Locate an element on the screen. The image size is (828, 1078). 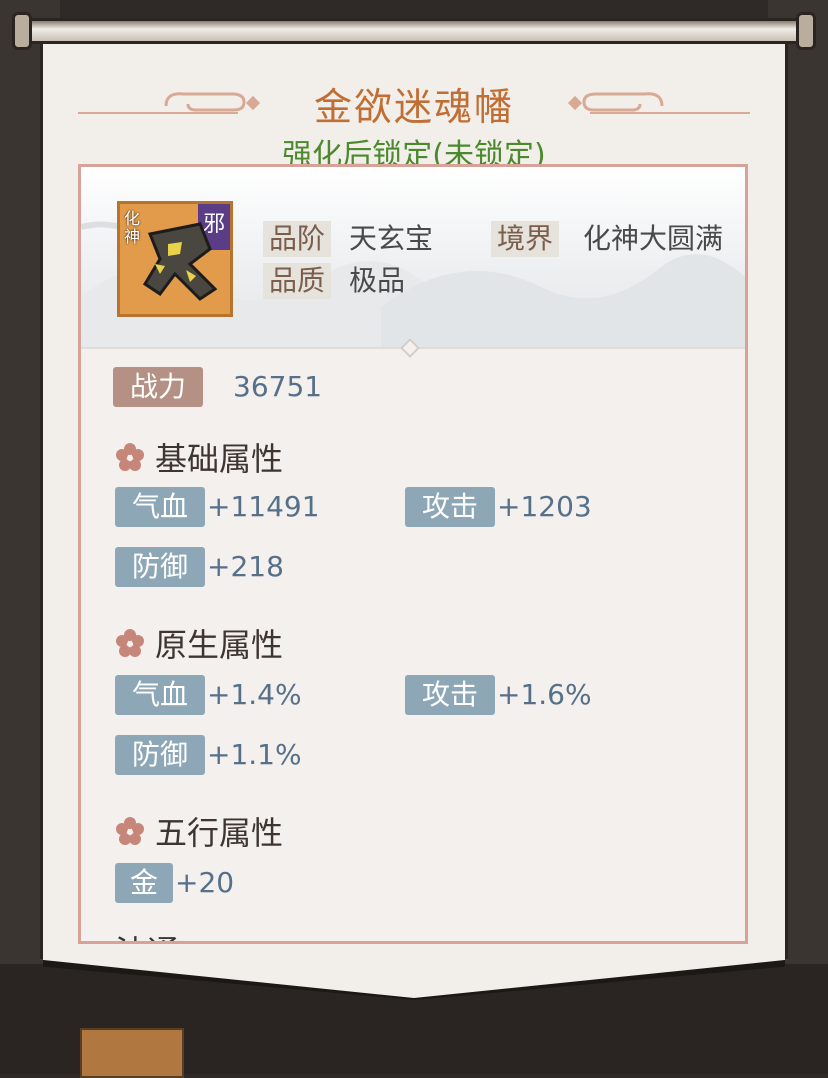
section-innate: 原生属性 is located at coordinates (199, 643).